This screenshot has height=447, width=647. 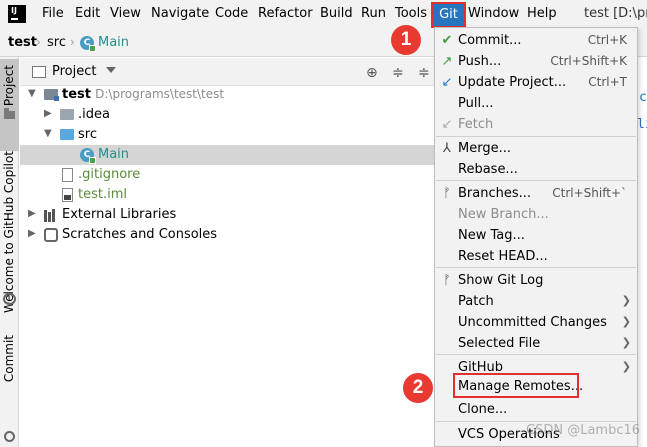 I want to click on menu-window: Window, so click(x=493, y=13).